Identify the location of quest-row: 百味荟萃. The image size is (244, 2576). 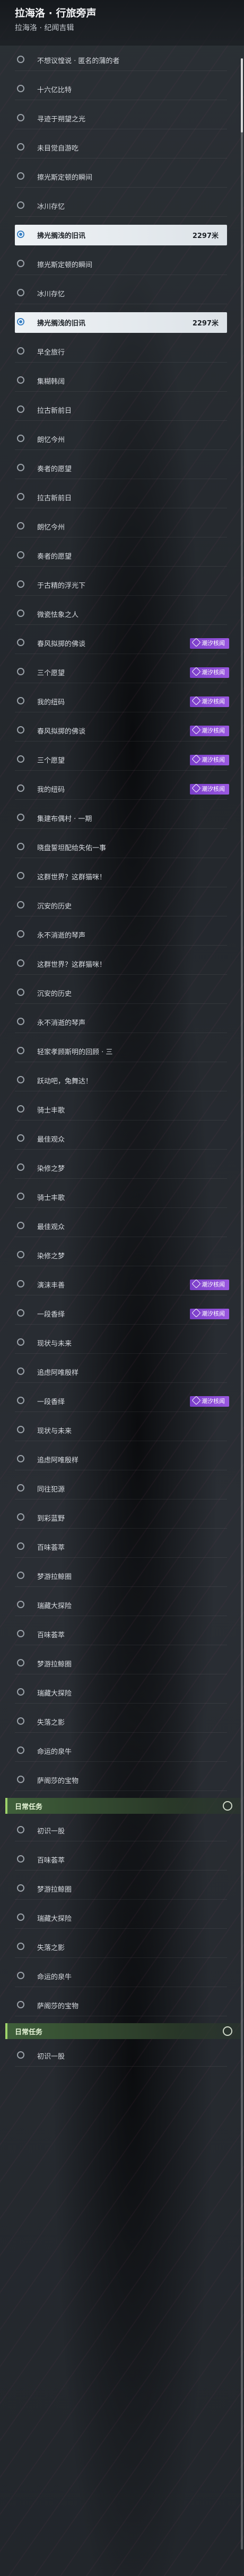
(121, 1634).